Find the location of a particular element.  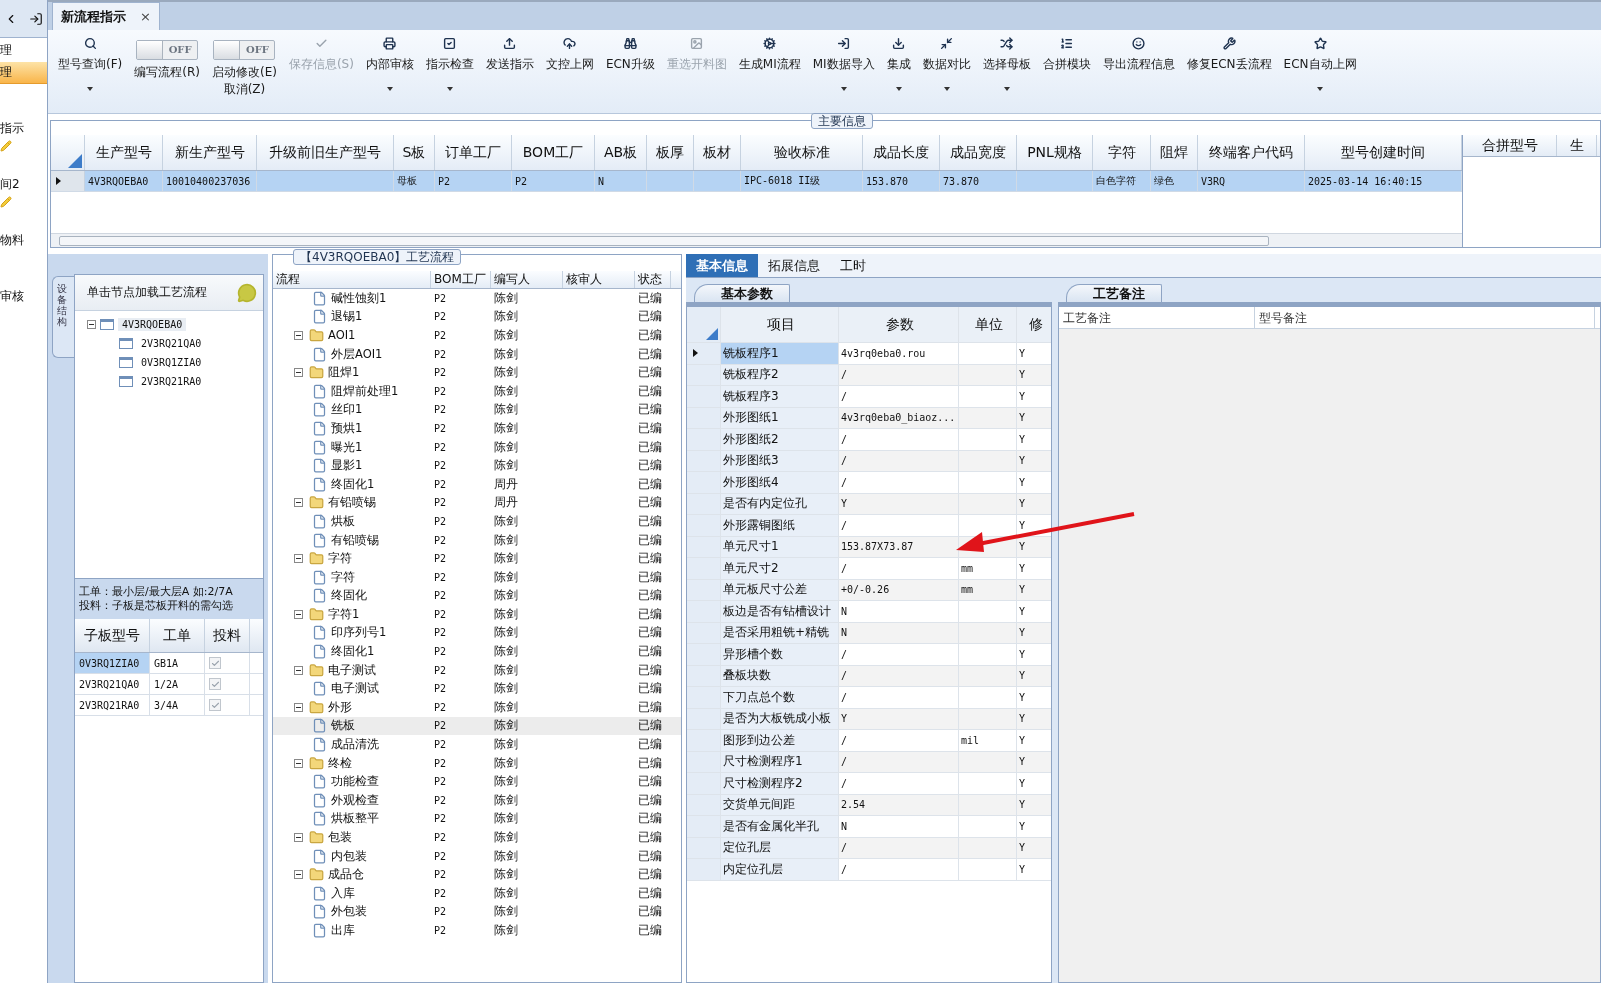

table-cell: 0V3RQ1ZIA0 is located at coordinates (112, 663).